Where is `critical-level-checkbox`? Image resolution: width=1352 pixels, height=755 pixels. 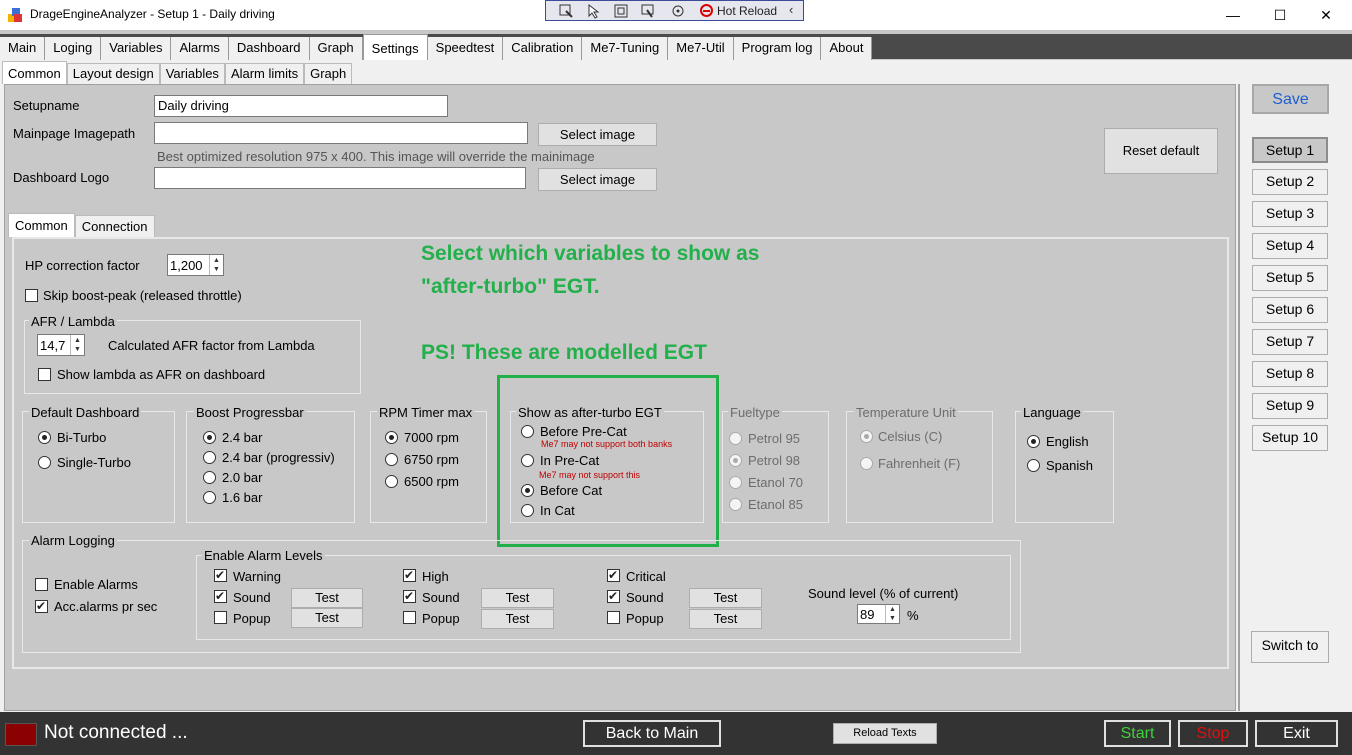
critical-level-checkbox is located at coordinates (613, 575).